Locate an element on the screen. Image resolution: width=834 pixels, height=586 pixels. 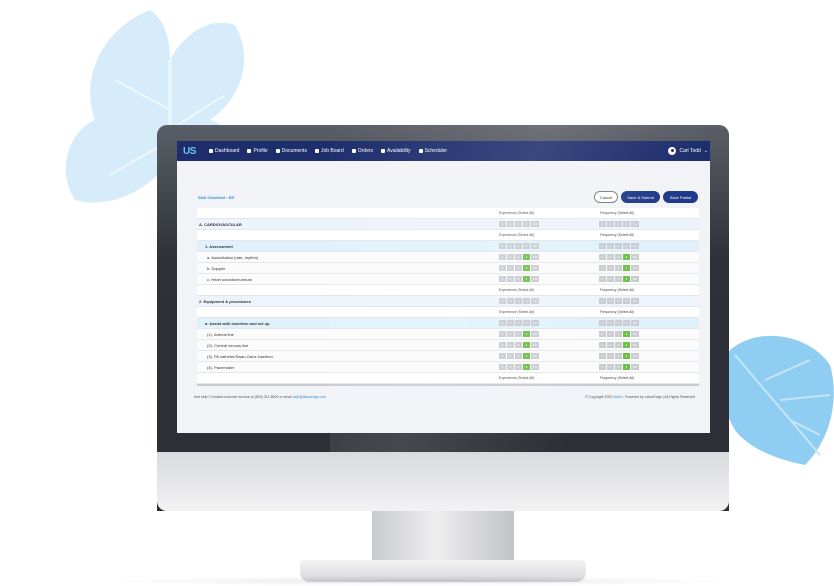
cancel-button: Cancel is located at coordinates (606, 197).